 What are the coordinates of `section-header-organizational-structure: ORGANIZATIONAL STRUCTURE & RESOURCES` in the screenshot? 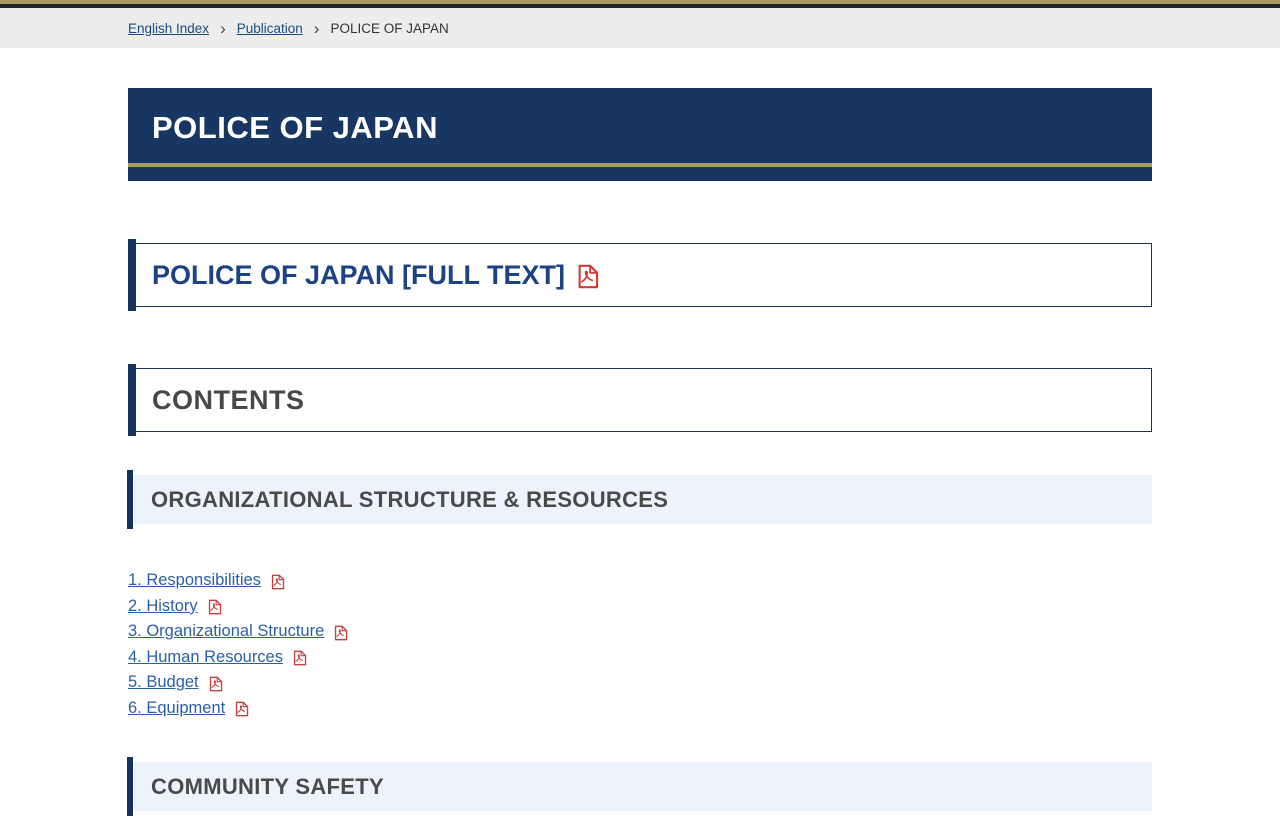 It's located at (639, 499).